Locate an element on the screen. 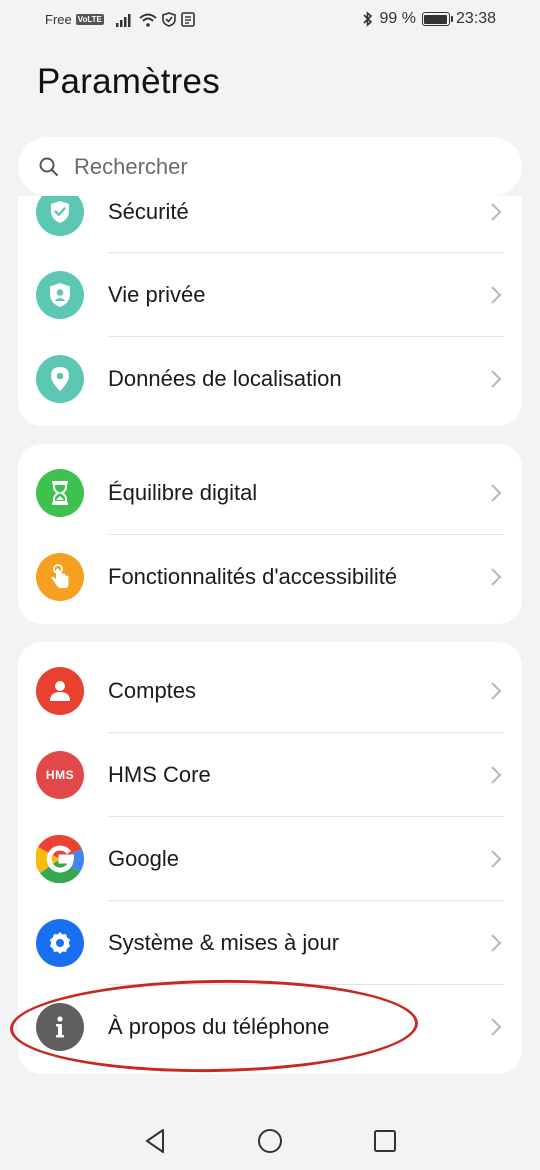 The height and width of the screenshot is (1170, 540). hourglass-icon is located at coordinates (60, 493).